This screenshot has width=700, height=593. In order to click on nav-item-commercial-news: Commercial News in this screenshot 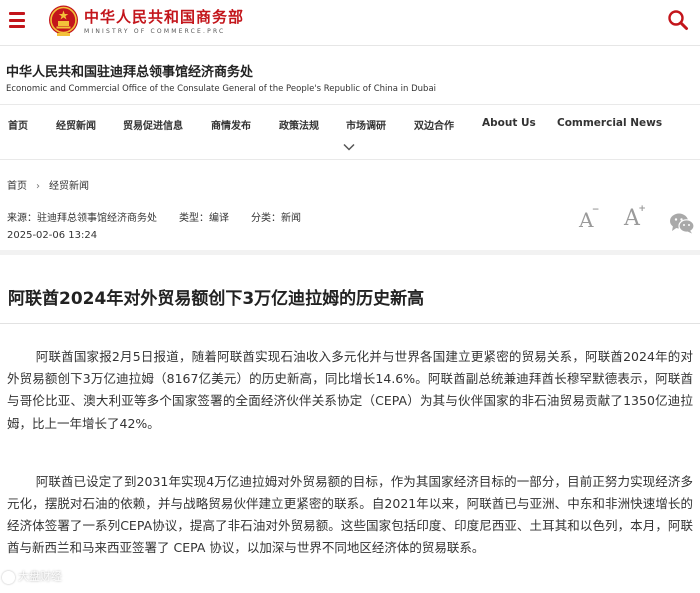, I will do `click(609, 123)`.